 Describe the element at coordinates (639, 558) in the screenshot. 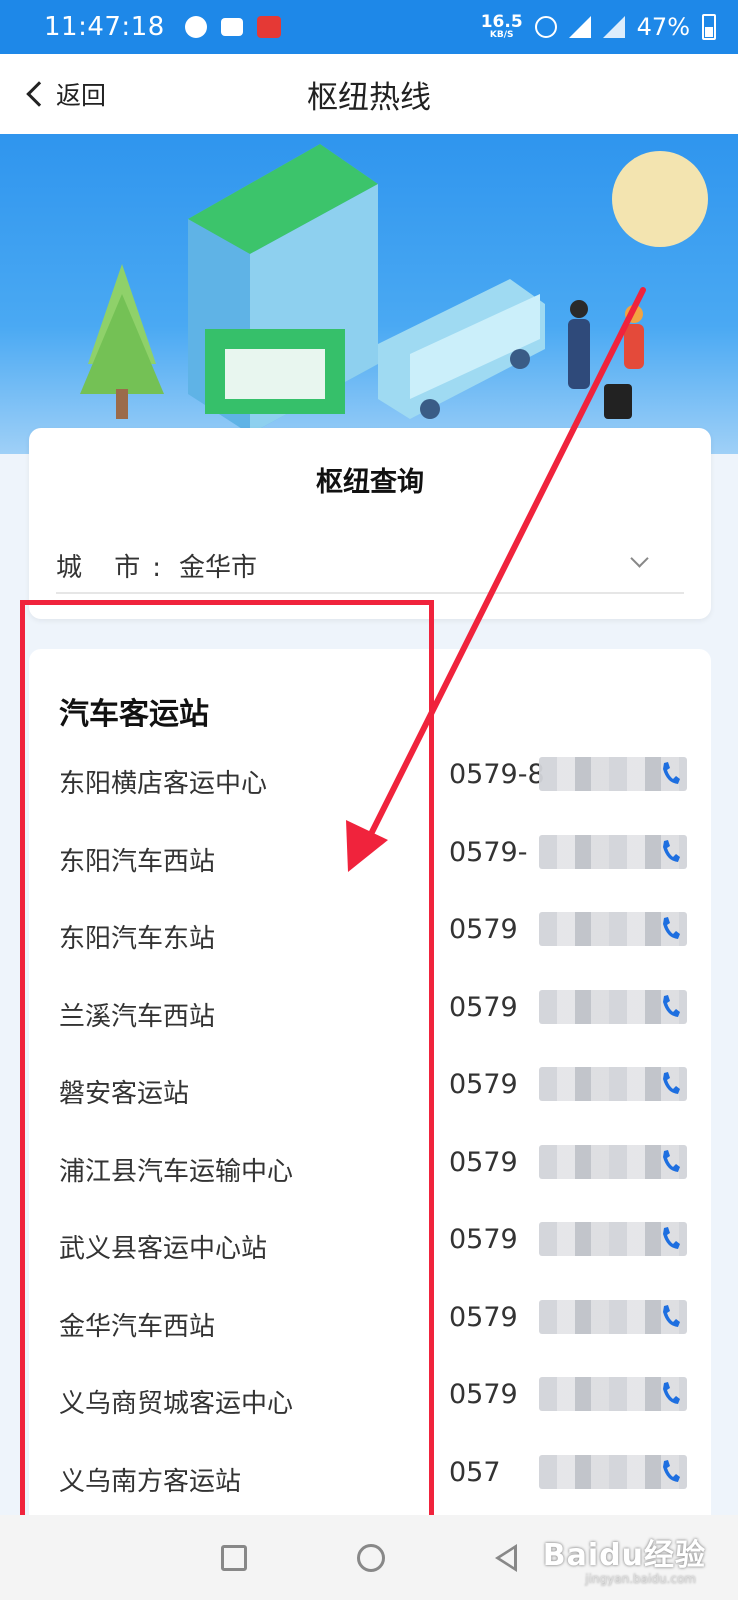

I see `chevron-down-icon` at that location.